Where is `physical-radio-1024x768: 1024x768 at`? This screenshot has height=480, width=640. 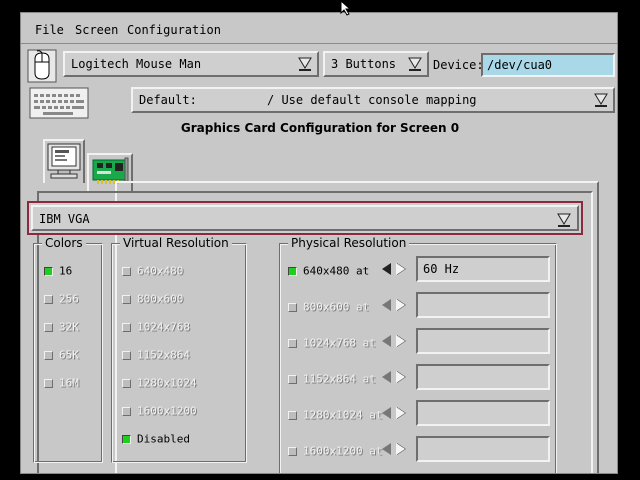 physical-radio-1024x768: 1024x768 at is located at coordinates (332, 343).